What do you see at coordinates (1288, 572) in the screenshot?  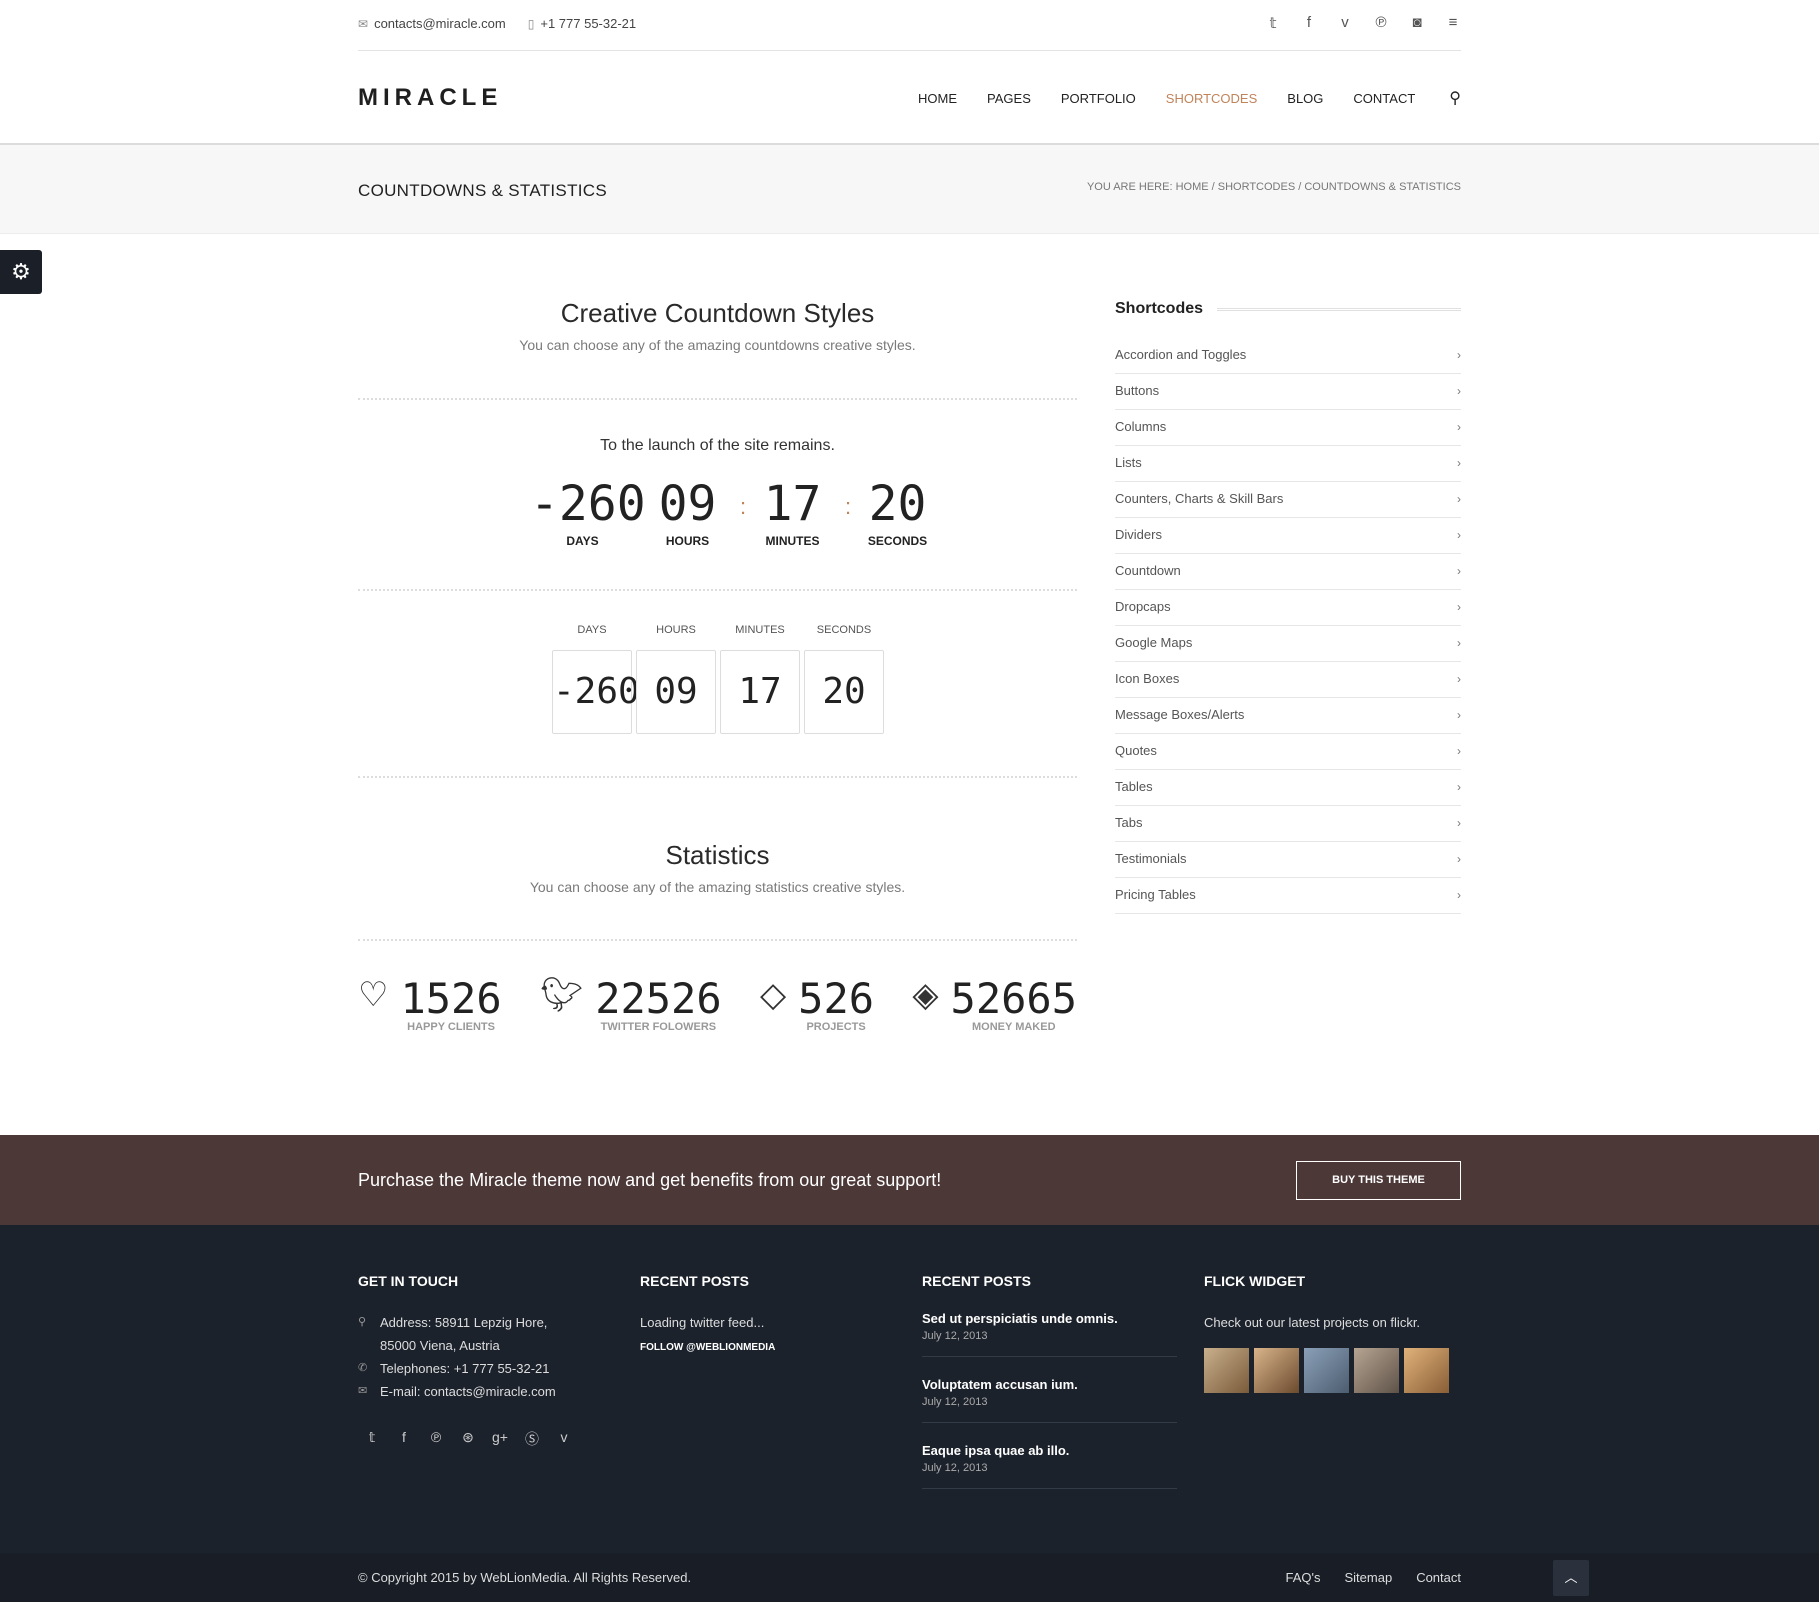 I see `sidebar-item-countdown: Countdown ›` at bounding box center [1288, 572].